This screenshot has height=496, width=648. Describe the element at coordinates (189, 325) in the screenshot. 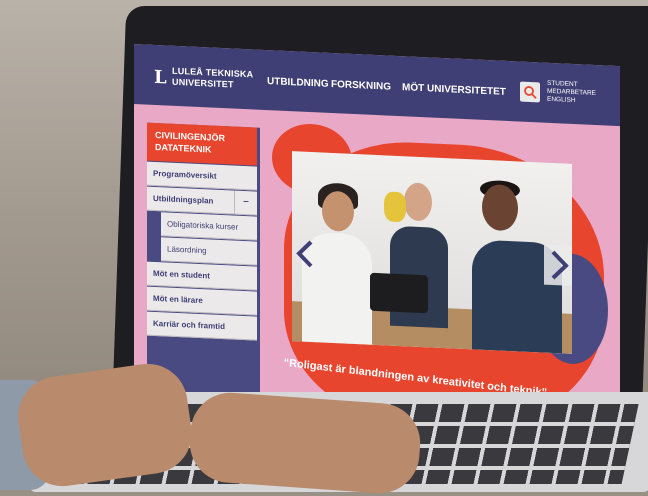

I see `sidebar-item-label: Karriär och framtid` at that location.